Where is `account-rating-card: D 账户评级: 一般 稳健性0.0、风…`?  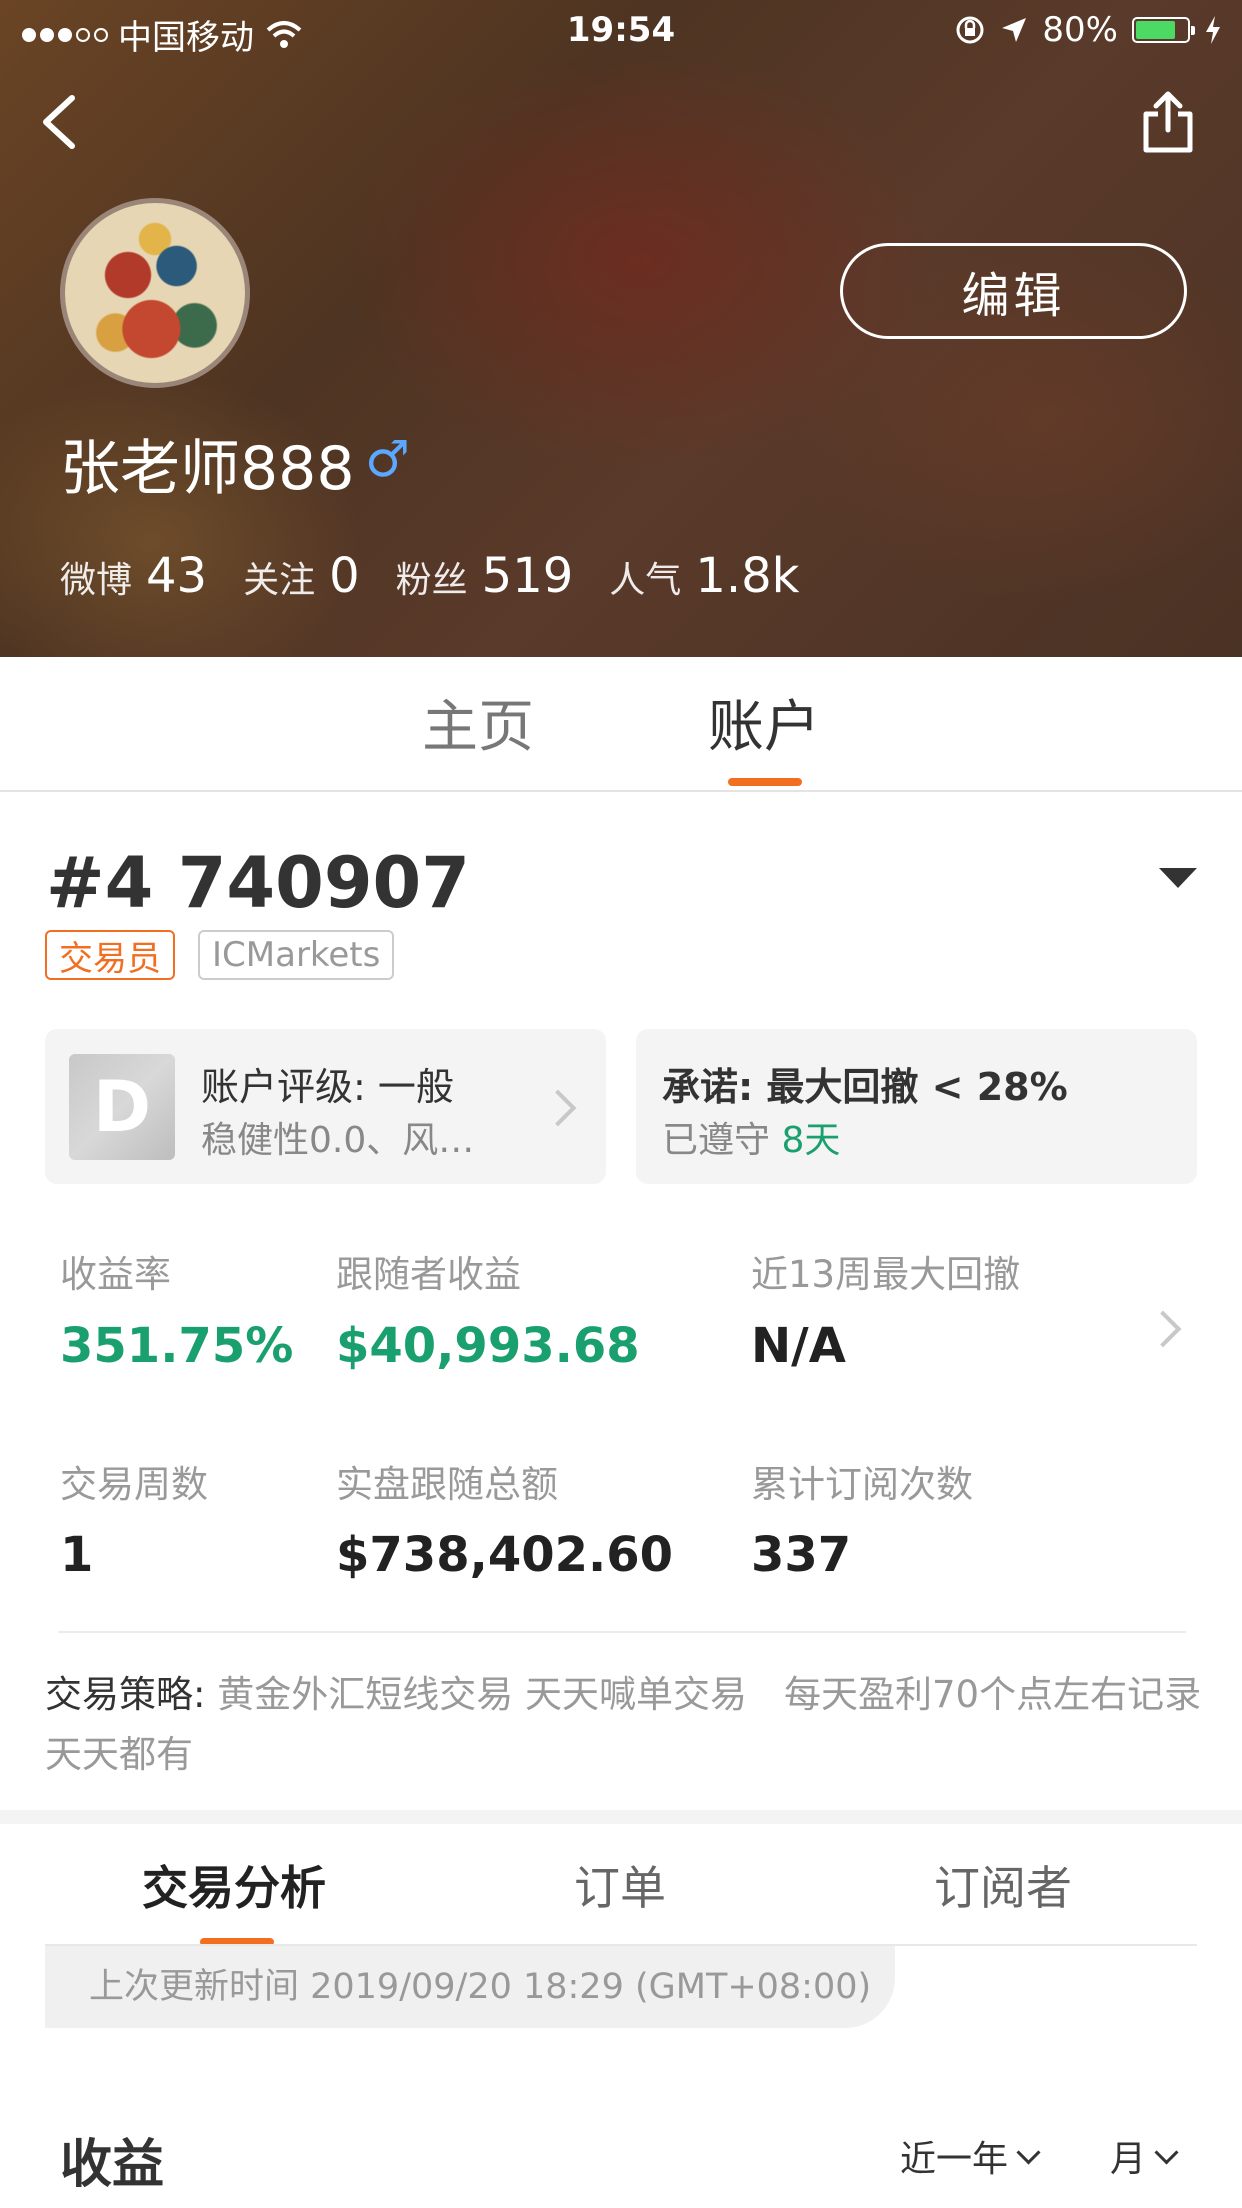
account-rating-card: D 账户评级: 一般 稳健性0.0、风… is located at coordinates (325, 1106).